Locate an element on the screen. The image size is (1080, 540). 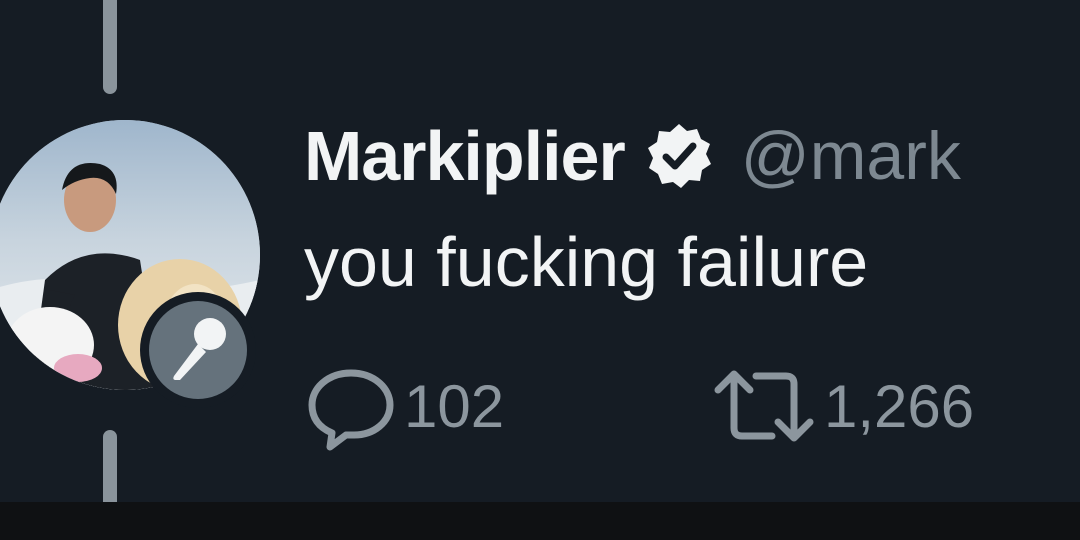
retweet-icon is located at coordinates (764, 406).